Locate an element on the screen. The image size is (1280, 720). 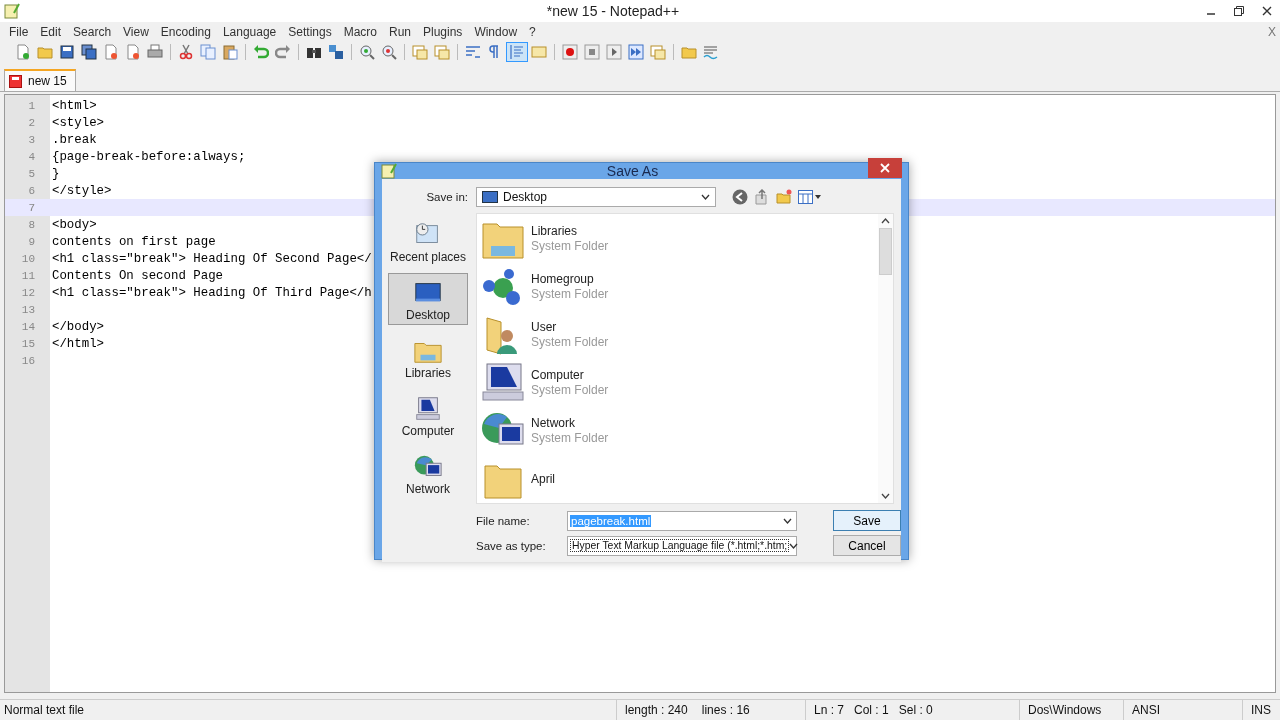
close-button is located at coordinates (885, 168).